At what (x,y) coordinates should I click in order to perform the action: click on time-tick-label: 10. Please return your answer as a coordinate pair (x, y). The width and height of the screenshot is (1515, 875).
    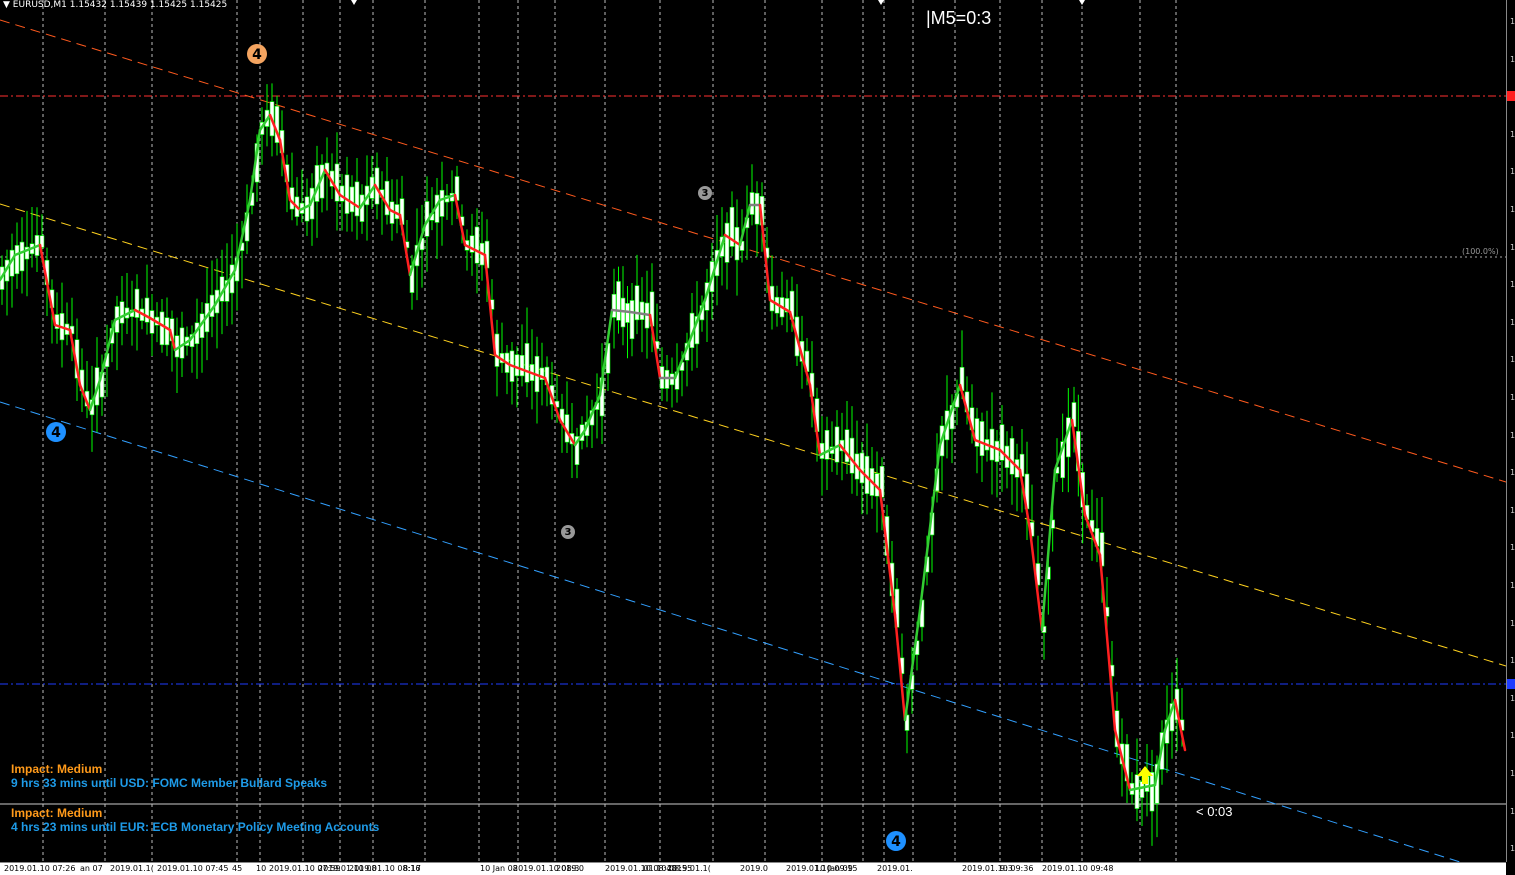
    Looking at the image, I should click on (261, 868).